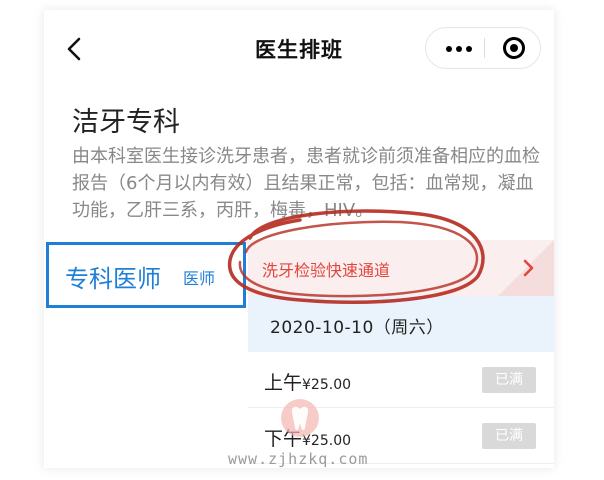 The image size is (604, 480). What do you see at coordinates (283, 383) in the screenshot?
I see `slot-period: 上午` at bounding box center [283, 383].